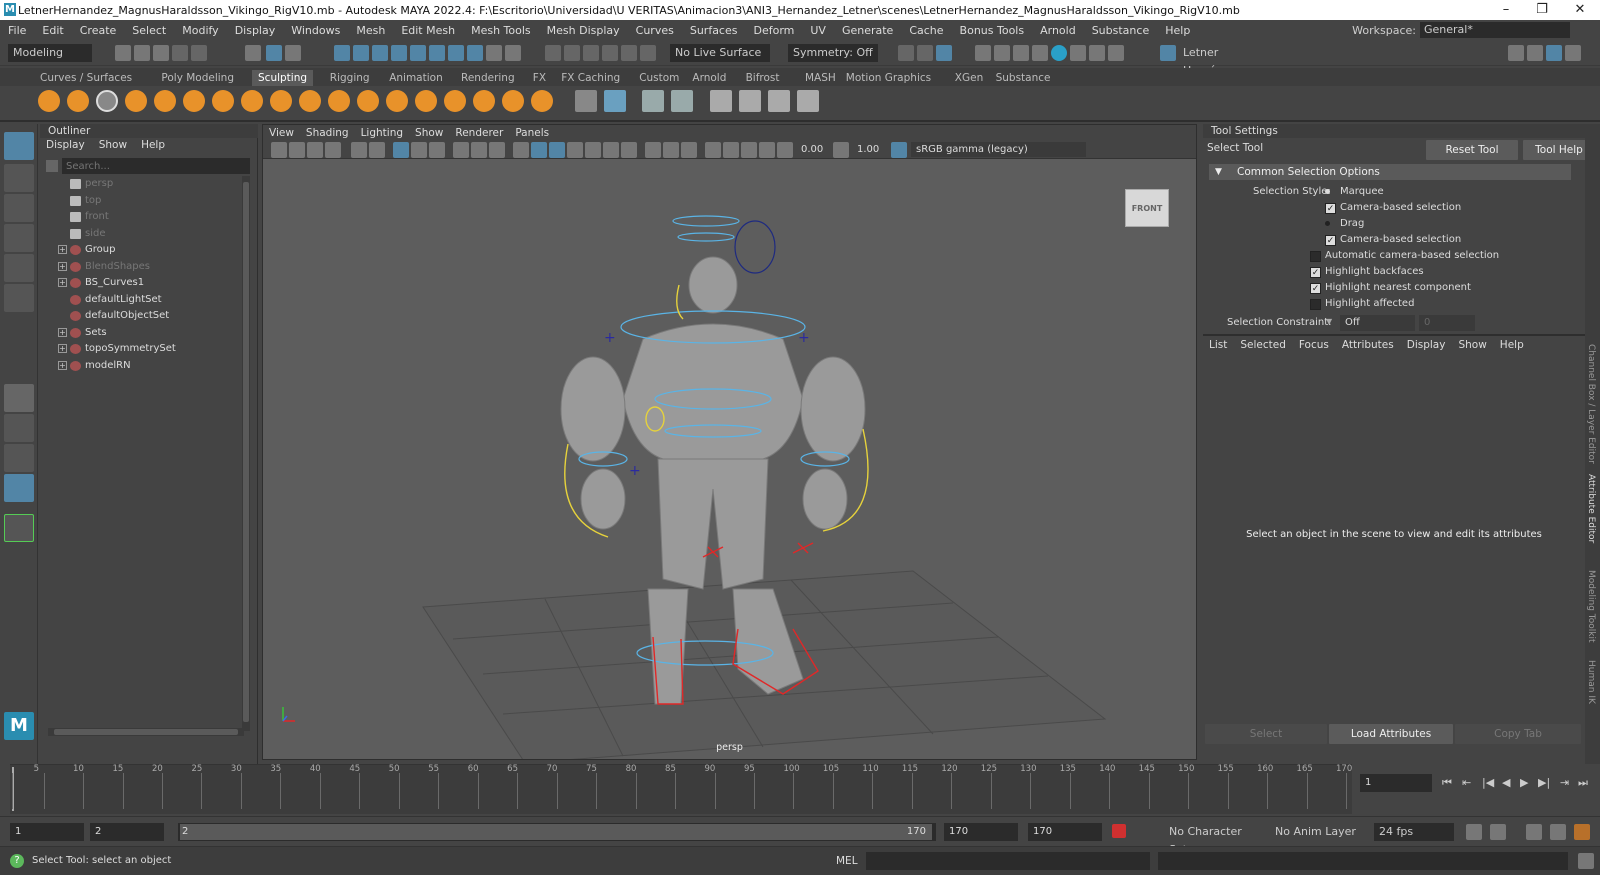  Describe the element at coordinates (513, 101) in the screenshot. I see `amplify-tool-icon` at that location.